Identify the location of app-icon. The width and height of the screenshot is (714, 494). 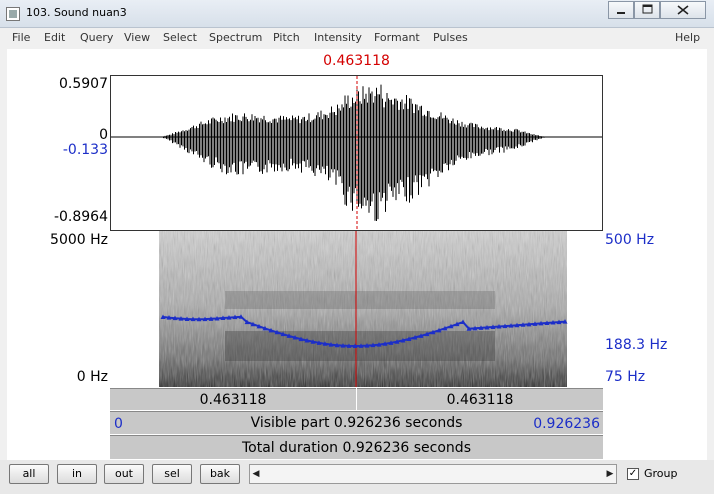
(13, 14).